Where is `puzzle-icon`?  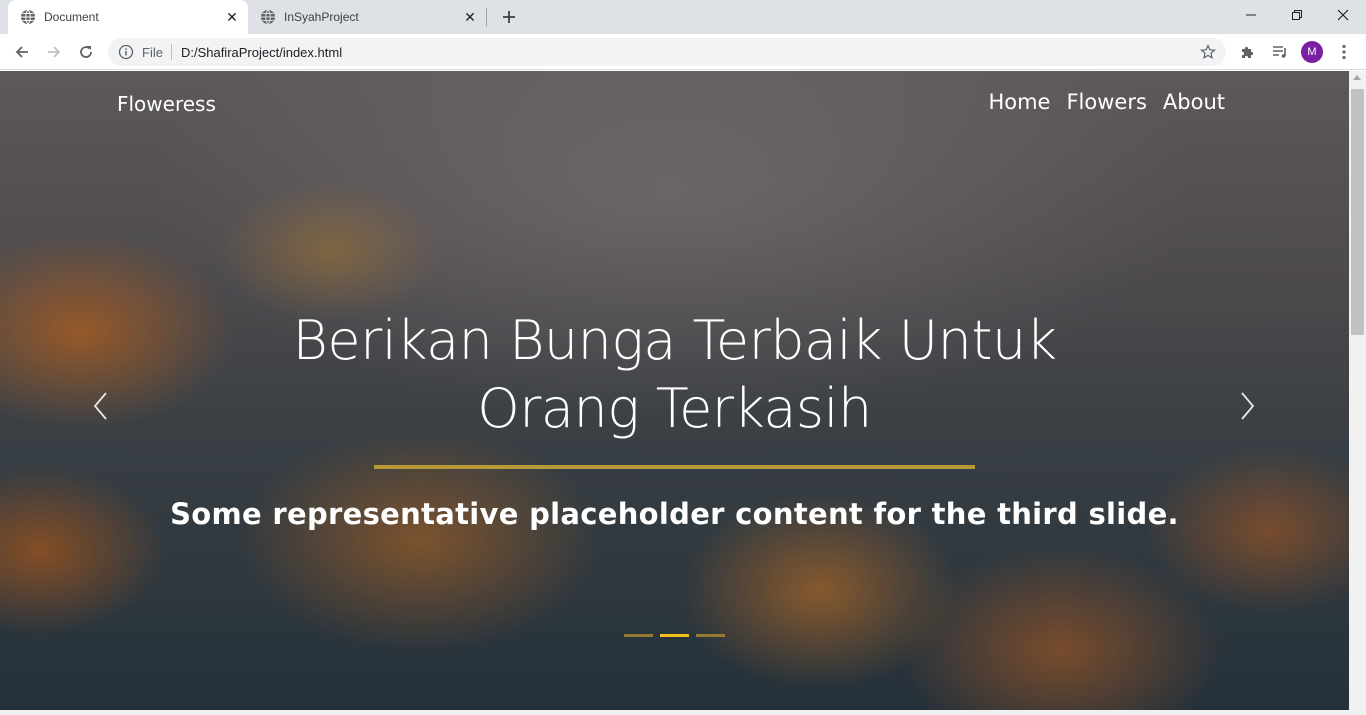
puzzle-icon is located at coordinates (1248, 52).